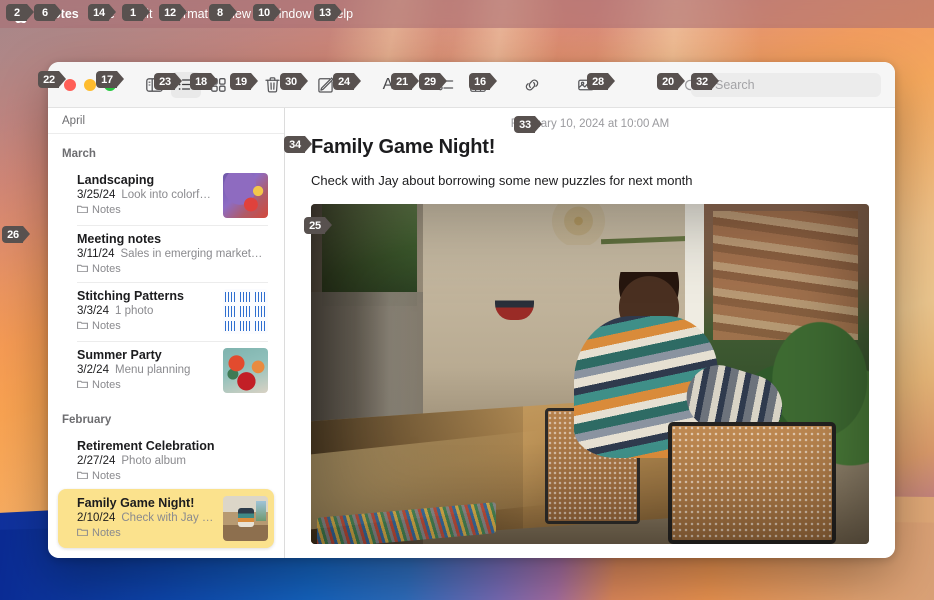  Describe the element at coordinates (318, 225) in the screenshot. I see `badge-note-photo: 25` at that location.